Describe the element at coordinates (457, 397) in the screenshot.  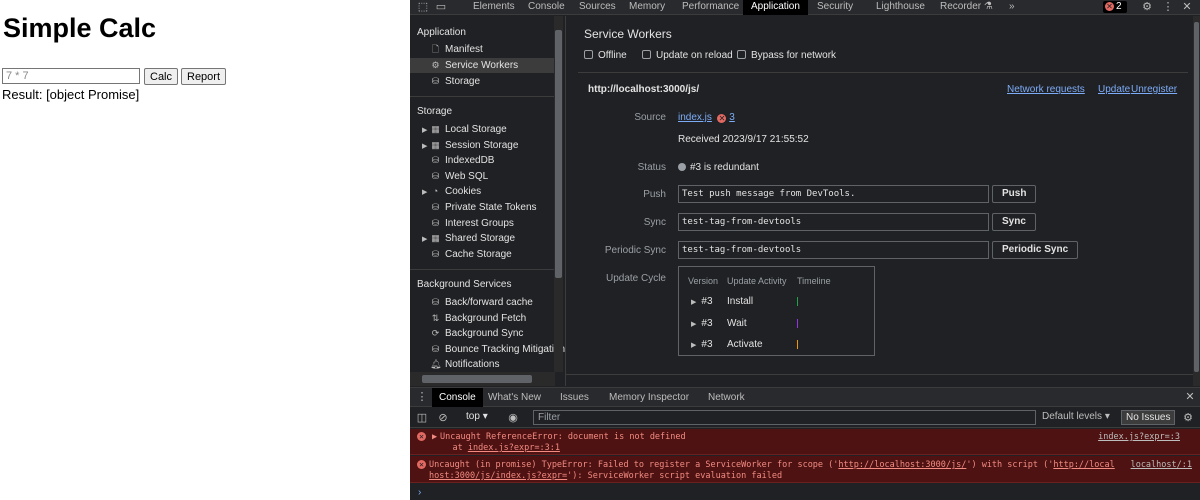
I see `drawer-tab-console: Console` at that location.